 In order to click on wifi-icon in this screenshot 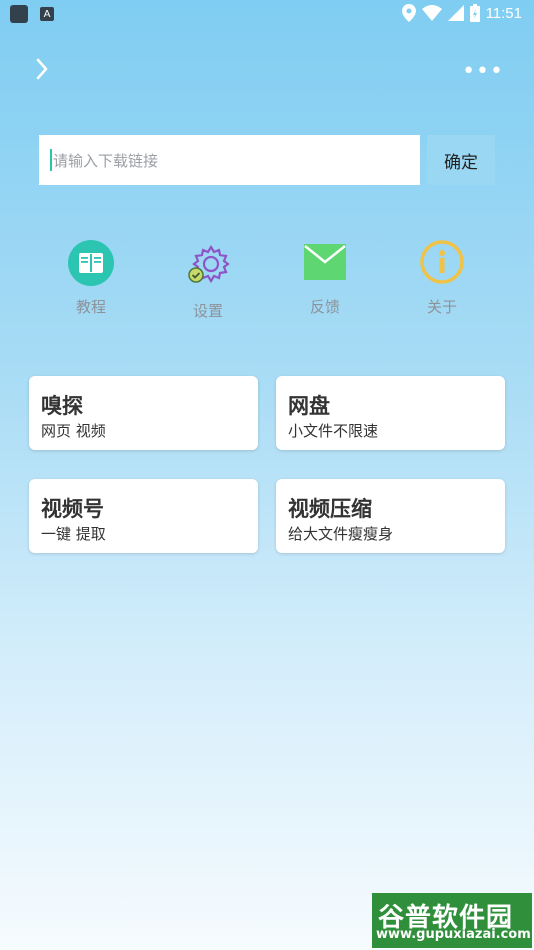, I will do `click(431, 13)`.